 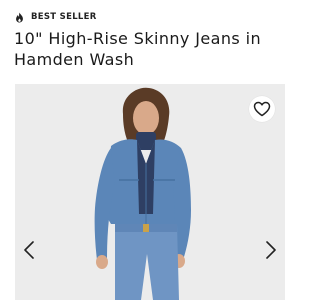 I want to click on next-image-button, so click(x=271, y=250).